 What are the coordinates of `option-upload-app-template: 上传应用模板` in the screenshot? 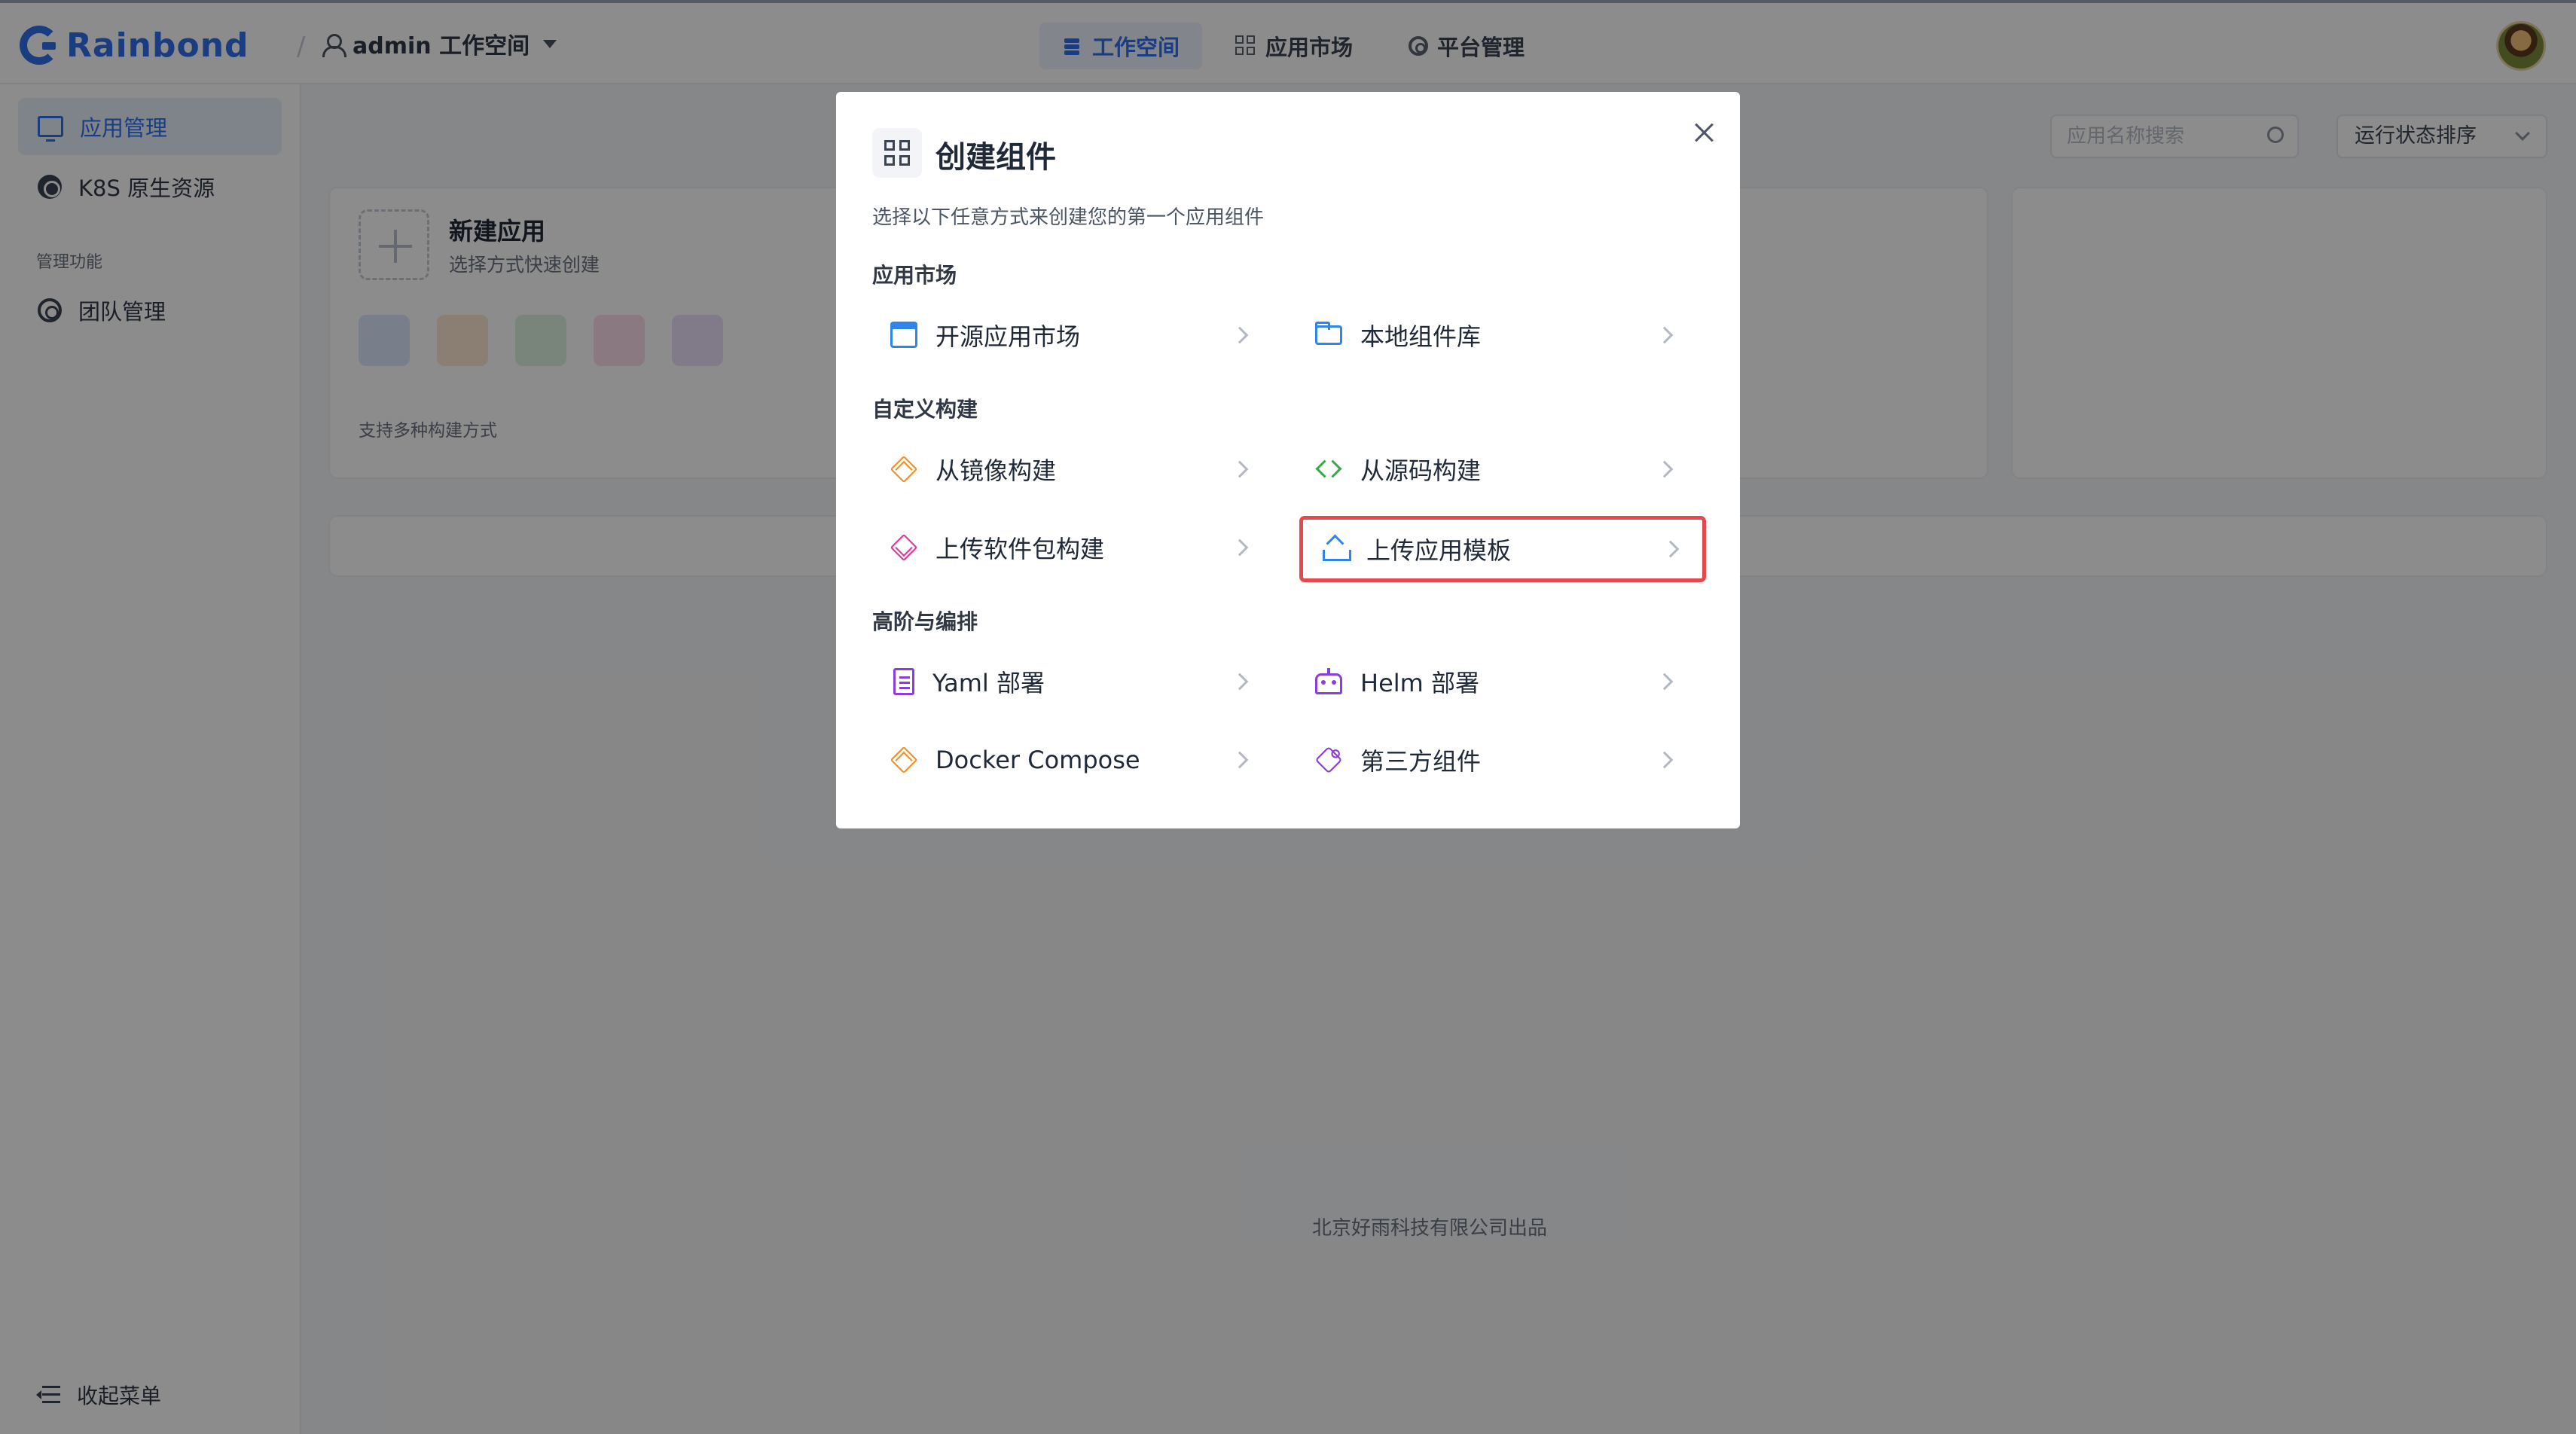 It's located at (1503, 549).